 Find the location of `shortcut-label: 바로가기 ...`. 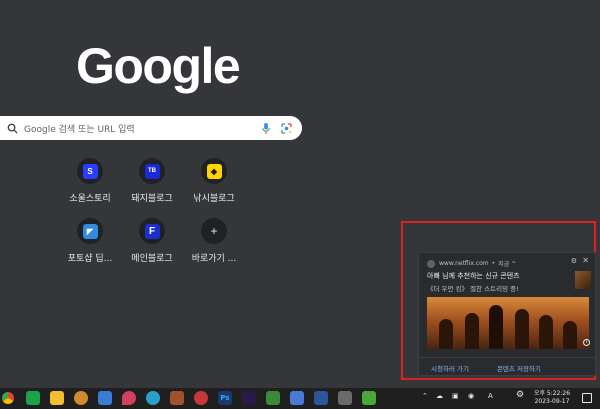

shortcut-label: 바로가기 ... is located at coordinates (214, 259).